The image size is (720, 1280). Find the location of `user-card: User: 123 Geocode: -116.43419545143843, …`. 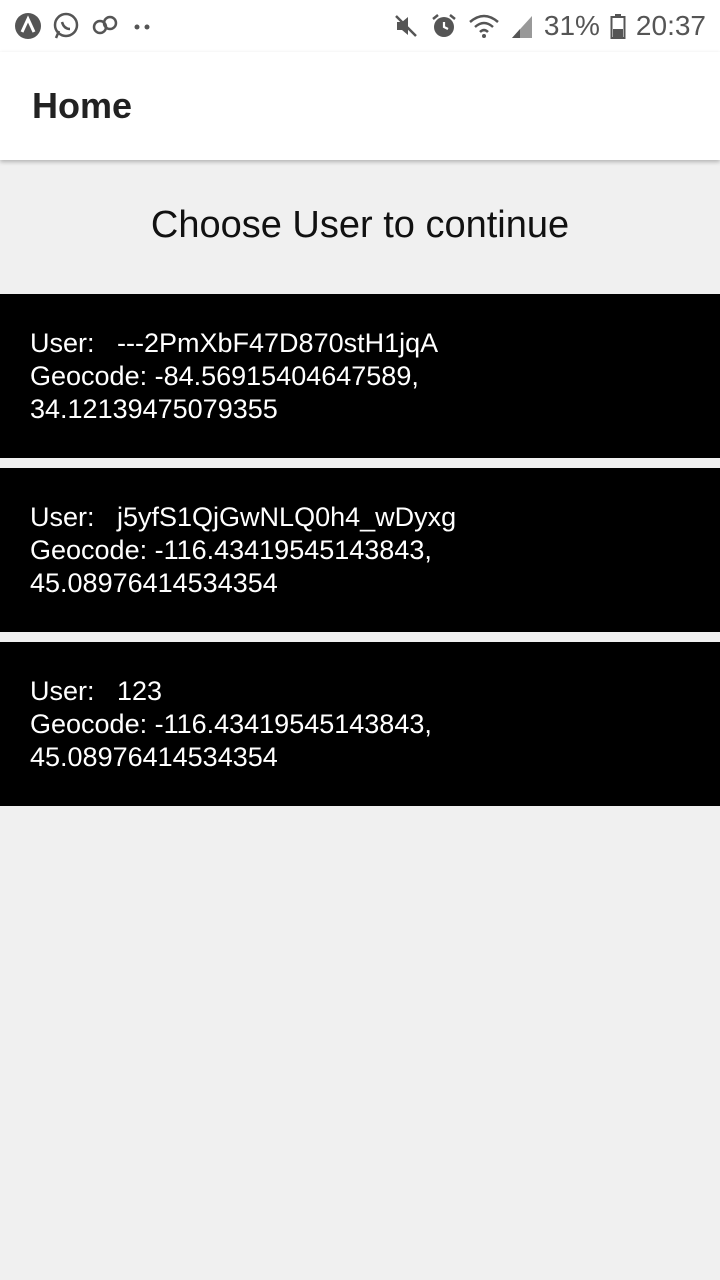

user-card: User: 123 Geocode: -116.43419545143843, … is located at coordinates (360, 724).